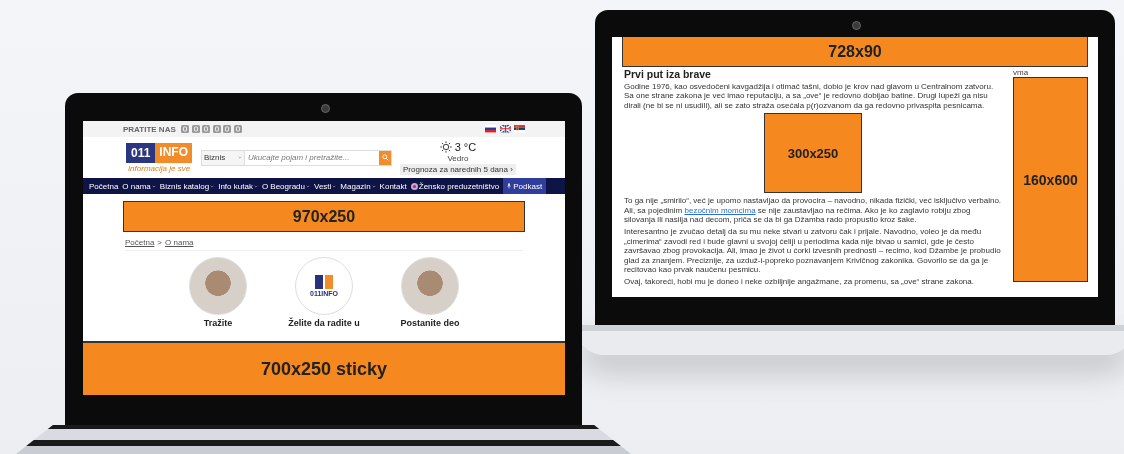 This screenshot has width=1124, height=454. Describe the element at coordinates (187, 186) in the screenshot. I see `nav-item: Biznis katalog` at that location.